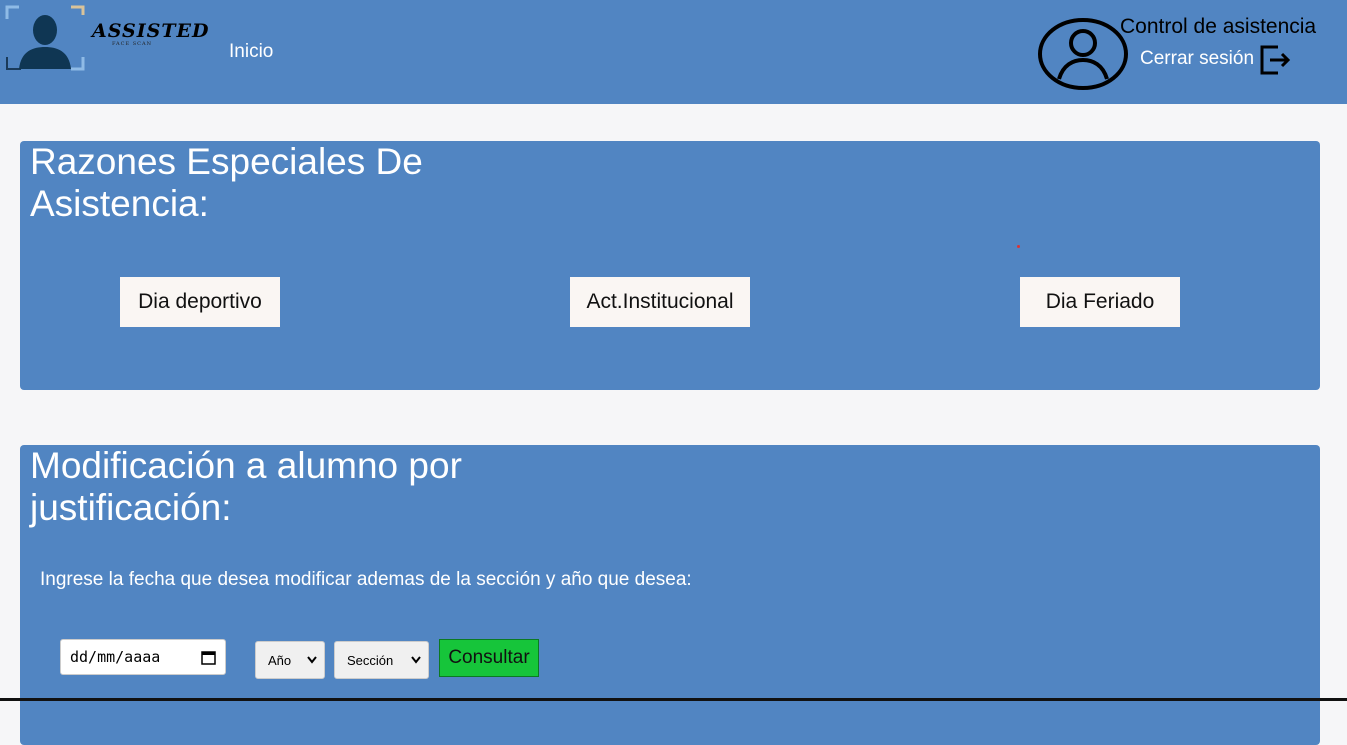 Image resolution: width=1347 pixels, height=745 pixels. What do you see at coordinates (151, 31) in the screenshot?
I see `brand-name: ASSISTED` at bounding box center [151, 31].